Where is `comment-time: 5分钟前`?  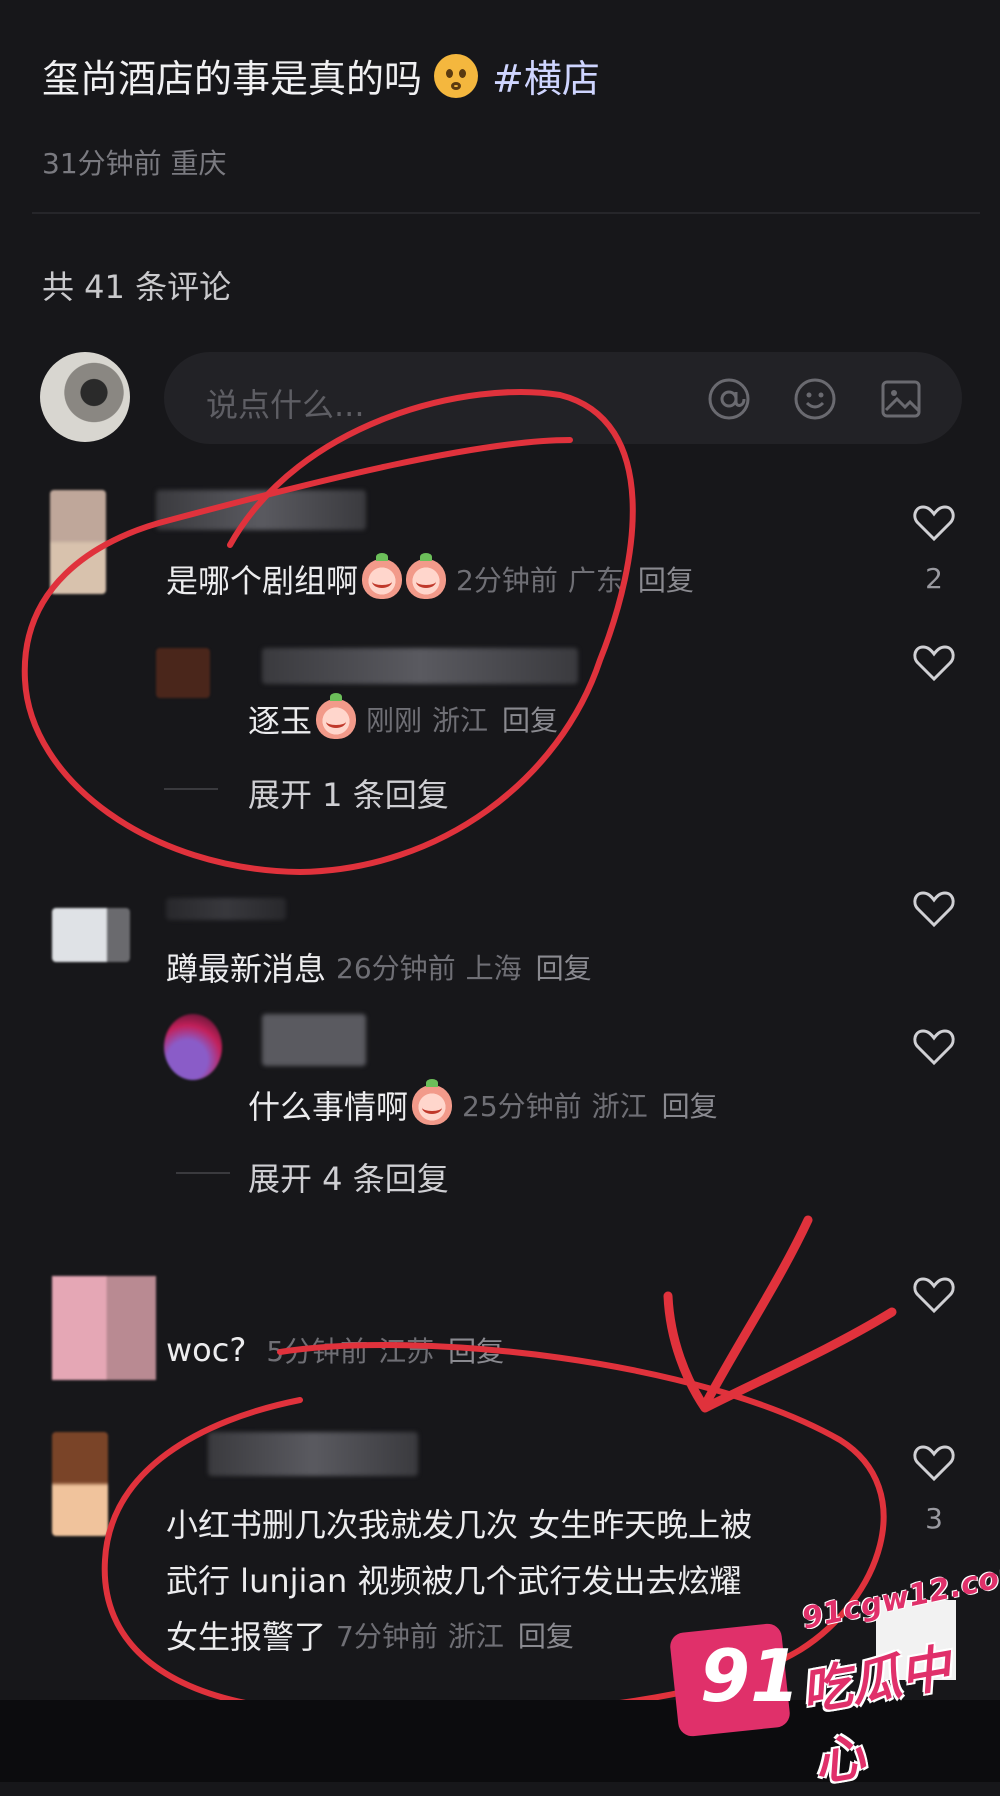 comment-time: 5分钟前 is located at coordinates (317, 1351).